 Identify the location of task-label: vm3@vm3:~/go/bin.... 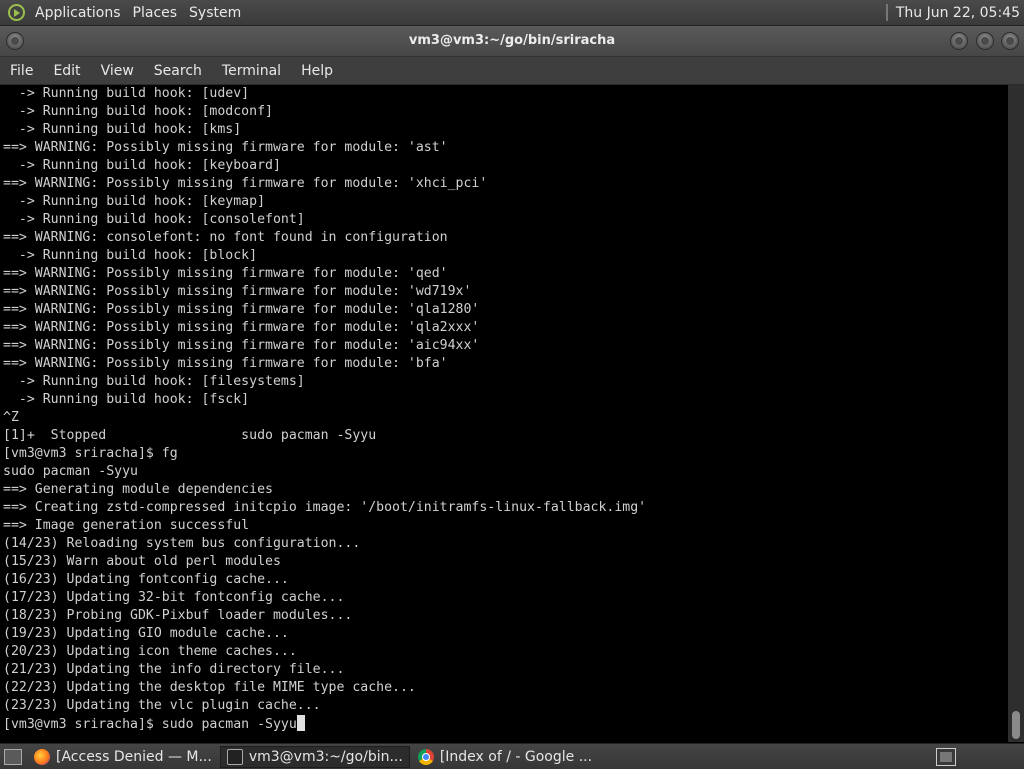
(325, 756).